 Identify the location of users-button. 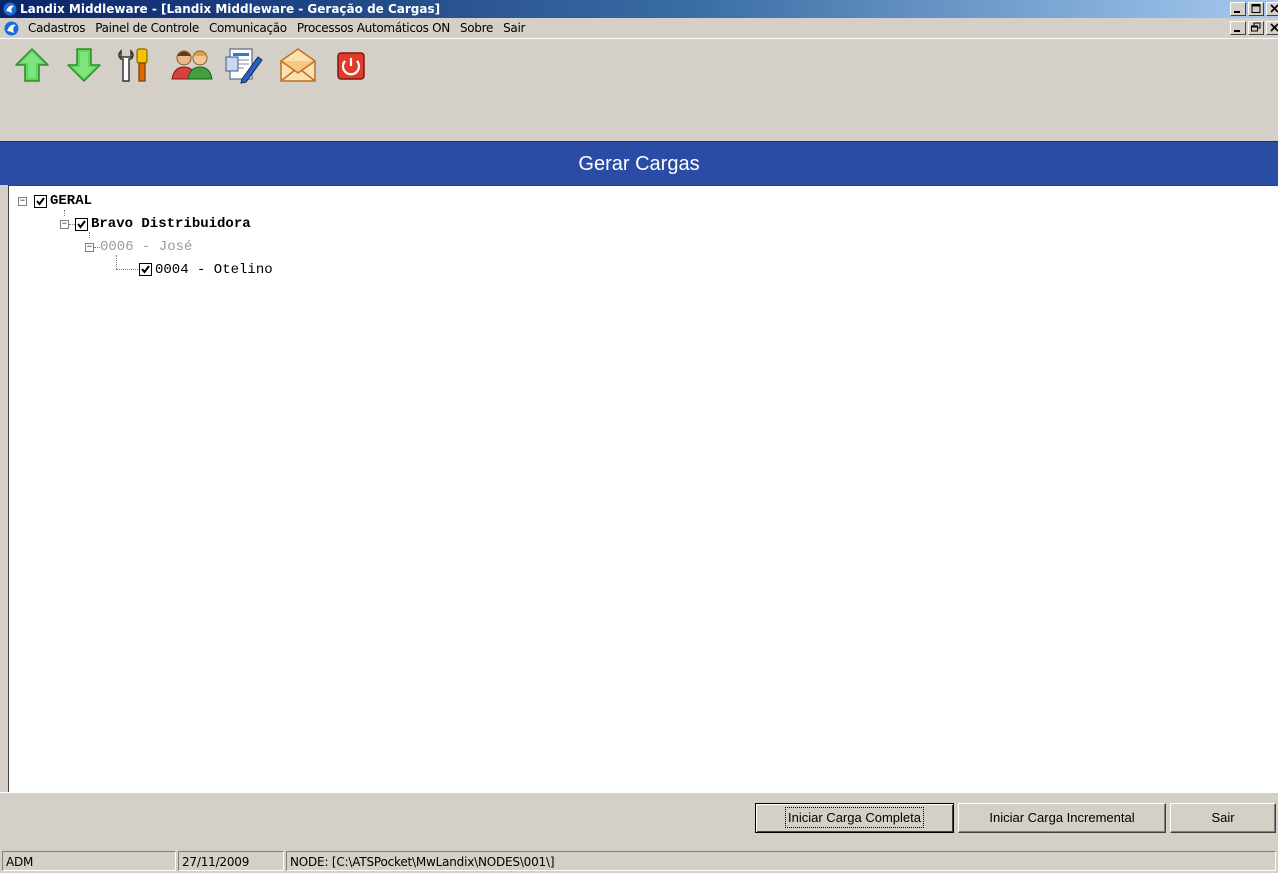
(191, 65).